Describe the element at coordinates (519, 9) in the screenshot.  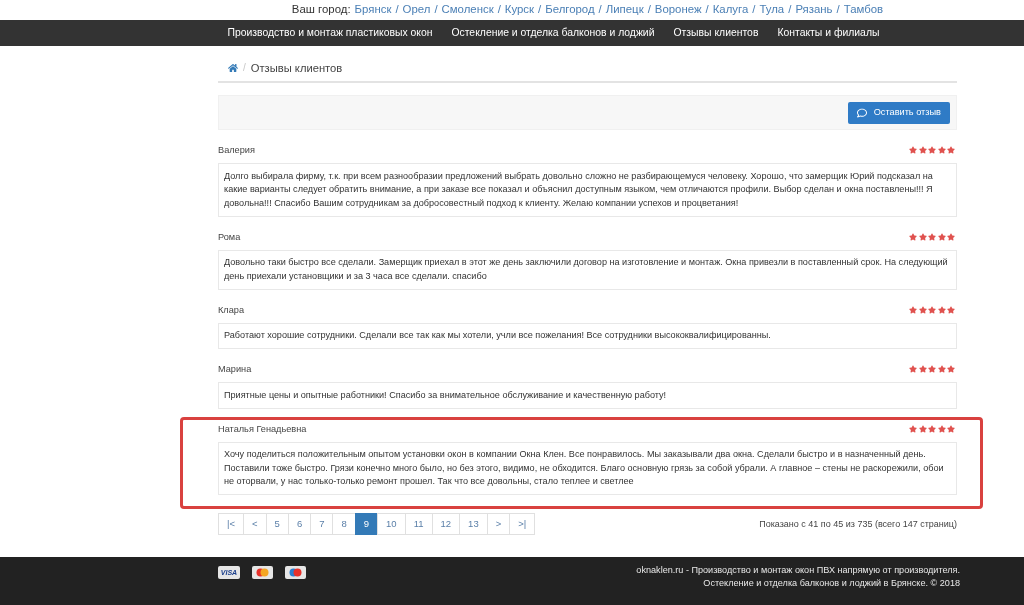
I see `city-link: Курск` at that location.